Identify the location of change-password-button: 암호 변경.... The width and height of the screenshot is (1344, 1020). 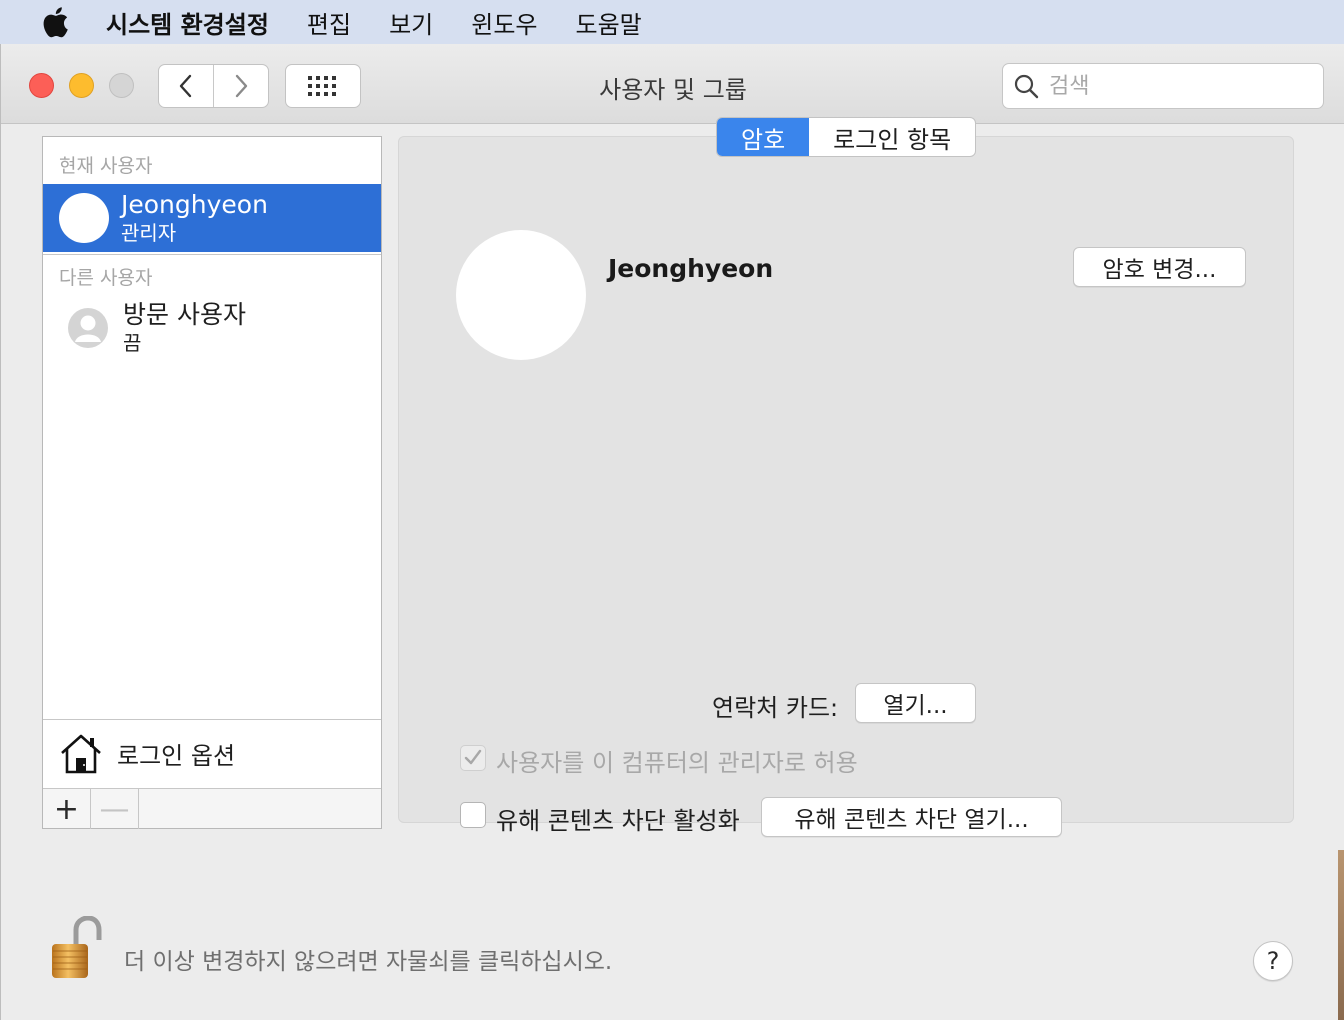
(1159, 267).